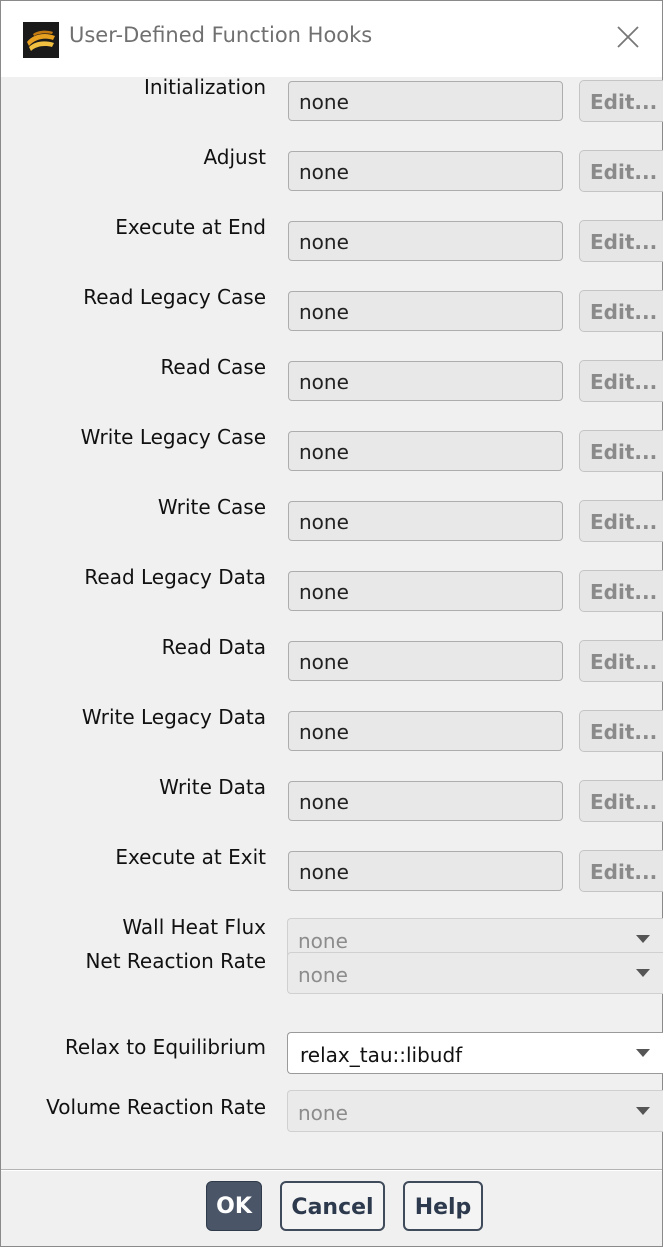 The width and height of the screenshot is (663, 1247). What do you see at coordinates (175, 961) in the screenshot?
I see `dropdown-label-net-reaction-rate: Net Reaction Rate` at bounding box center [175, 961].